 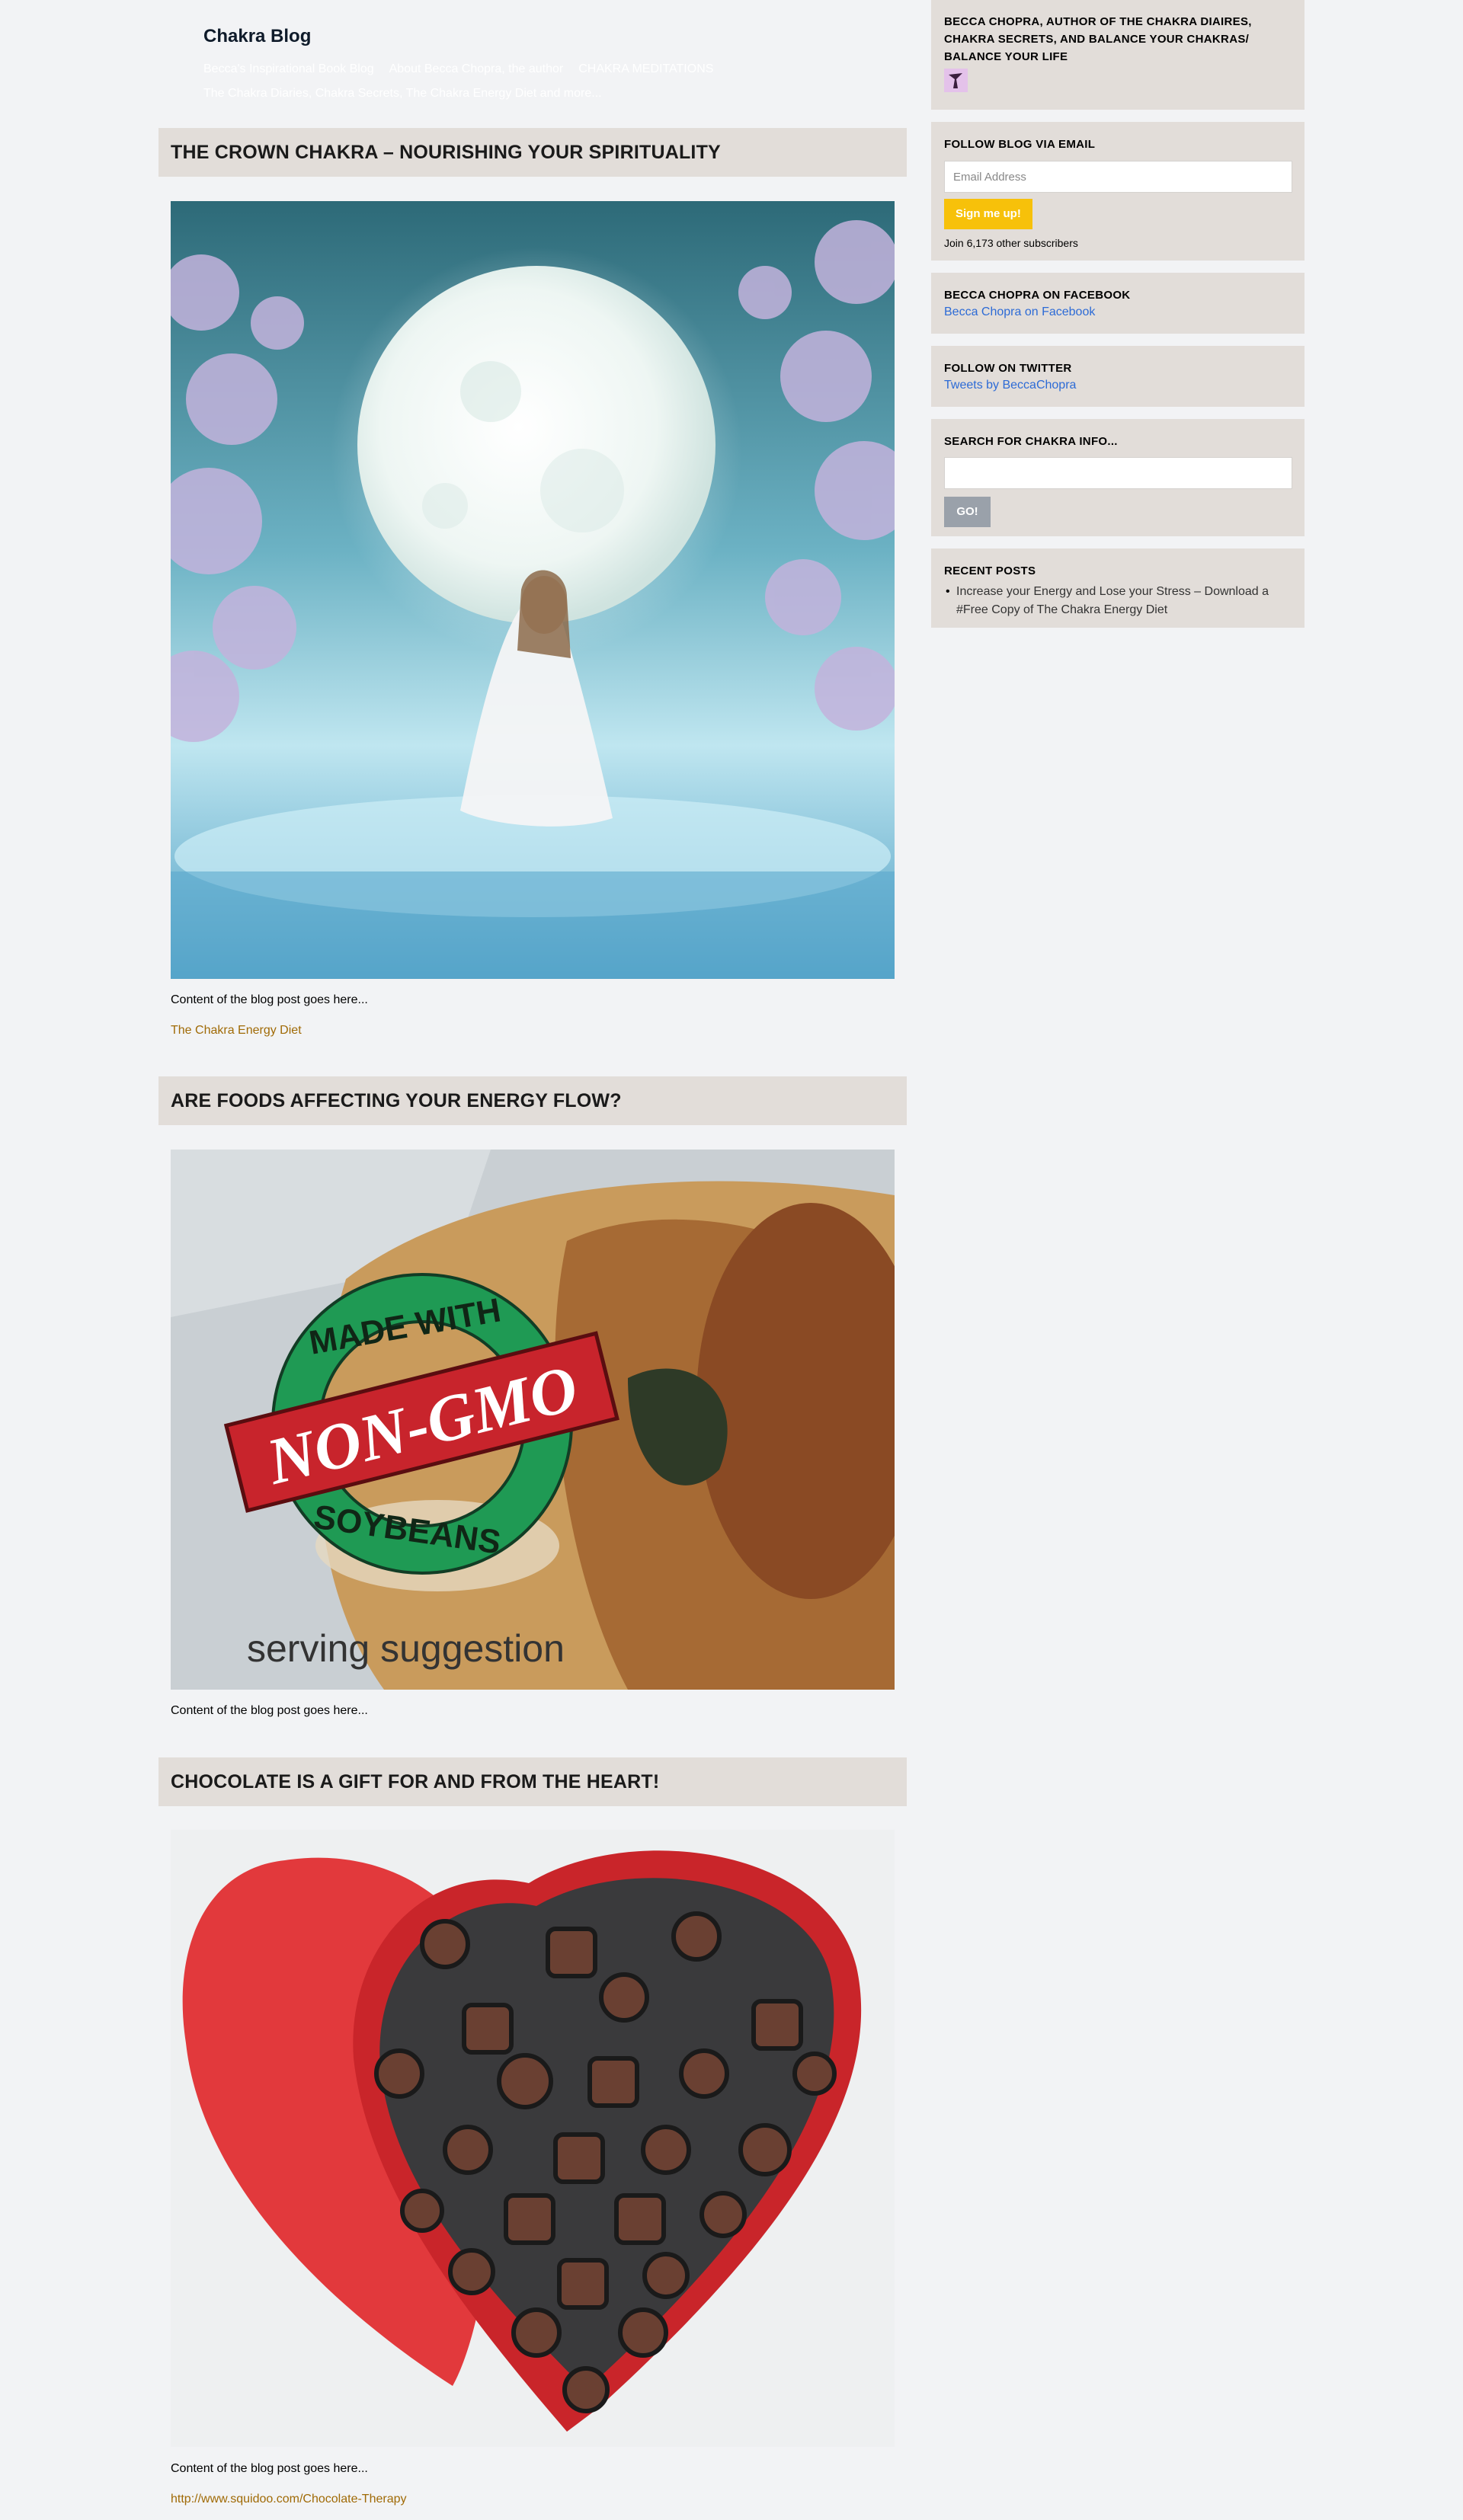 What do you see at coordinates (1008, 368) in the screenshot?
I see `widget-title: FOLLOW ON TWITTER` at bounding box center [1008, 368].